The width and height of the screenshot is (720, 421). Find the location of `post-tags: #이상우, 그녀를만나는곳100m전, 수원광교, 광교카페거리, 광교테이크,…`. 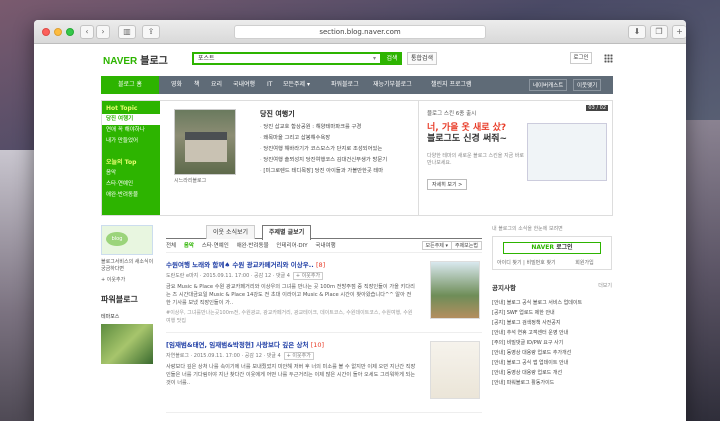

post-tags: #이상우, 그녀를만나는곳100m전, 수원광교, 광교카페거리, 광교테이크,… is located at coordinates (289, 317).